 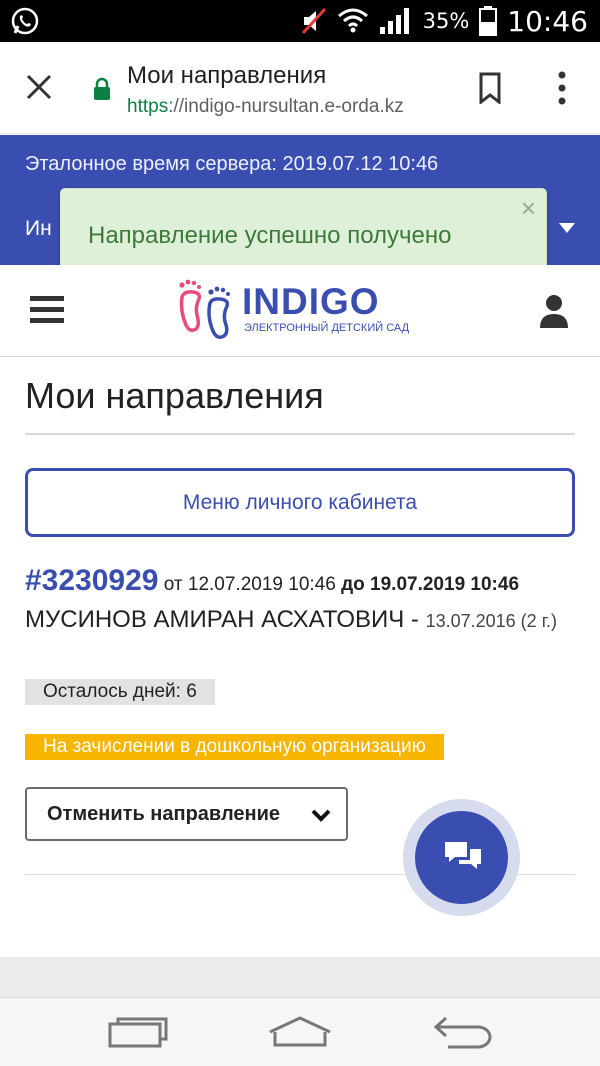 I want to click on personal-cabinet-menu-button: Меню личного кабинета, so click(x=300, y=502).